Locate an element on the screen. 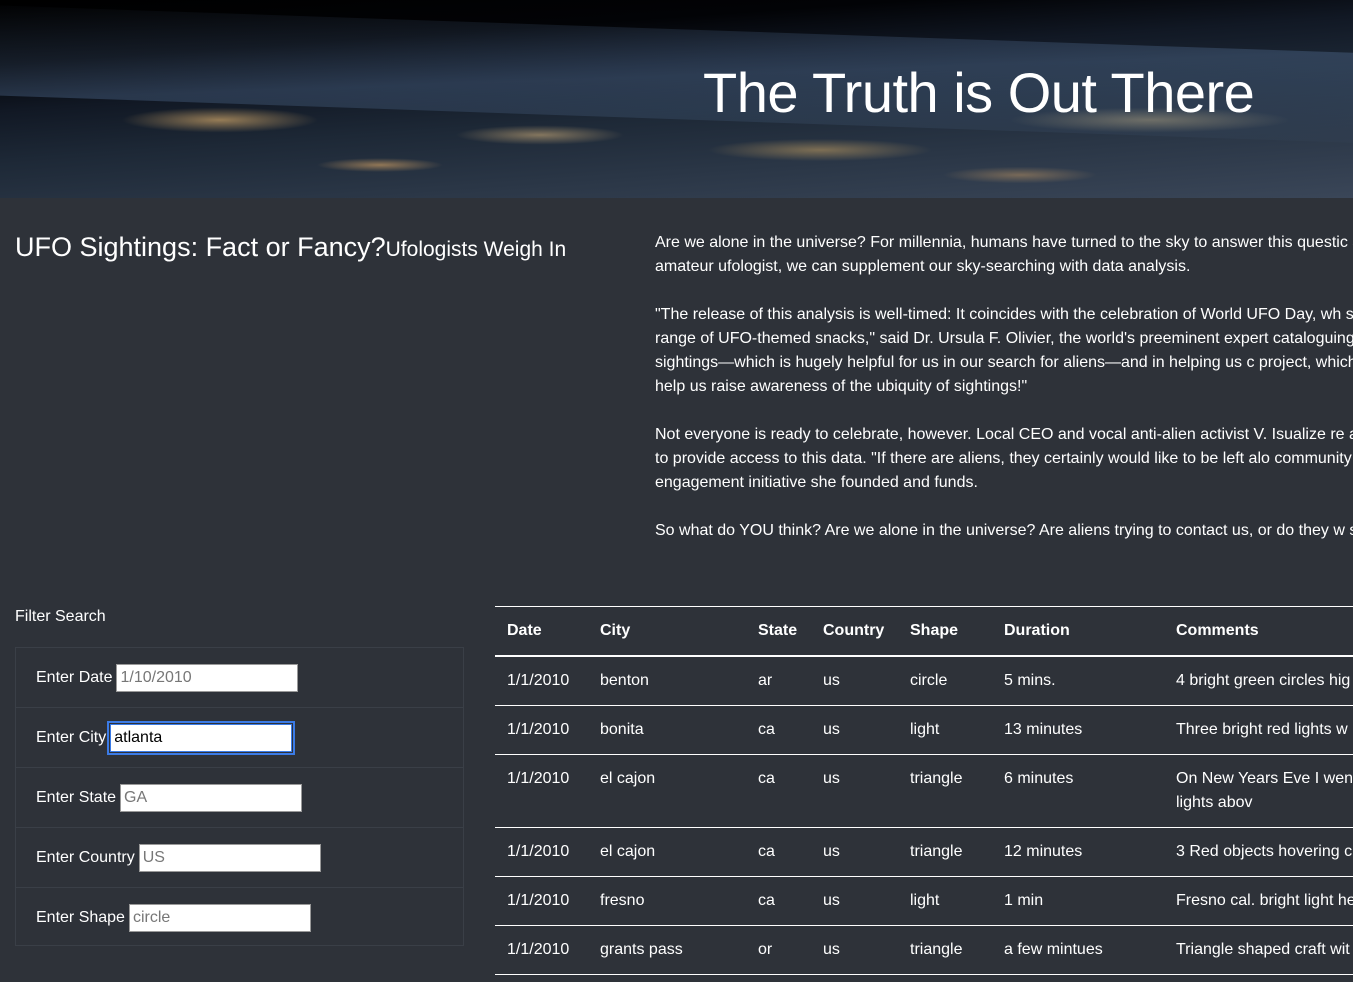  cell-comments: Three bright red lights w is located at coordinates (1258, 730).